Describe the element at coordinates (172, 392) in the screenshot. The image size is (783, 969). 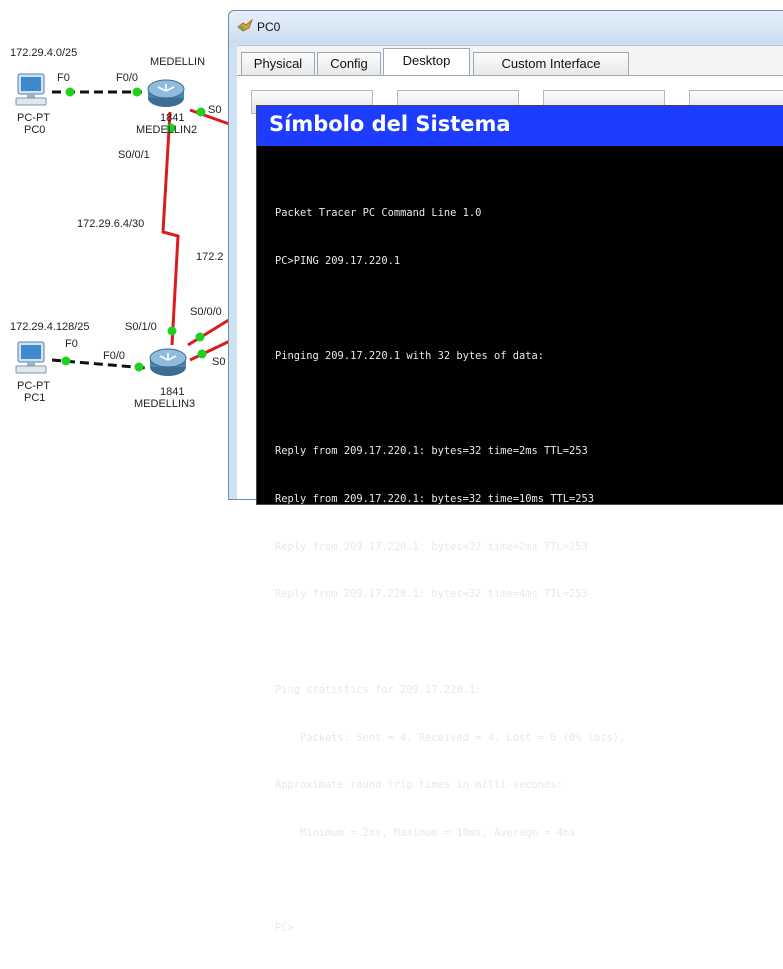
I see `router-model-label-r3: 1841` at that location.